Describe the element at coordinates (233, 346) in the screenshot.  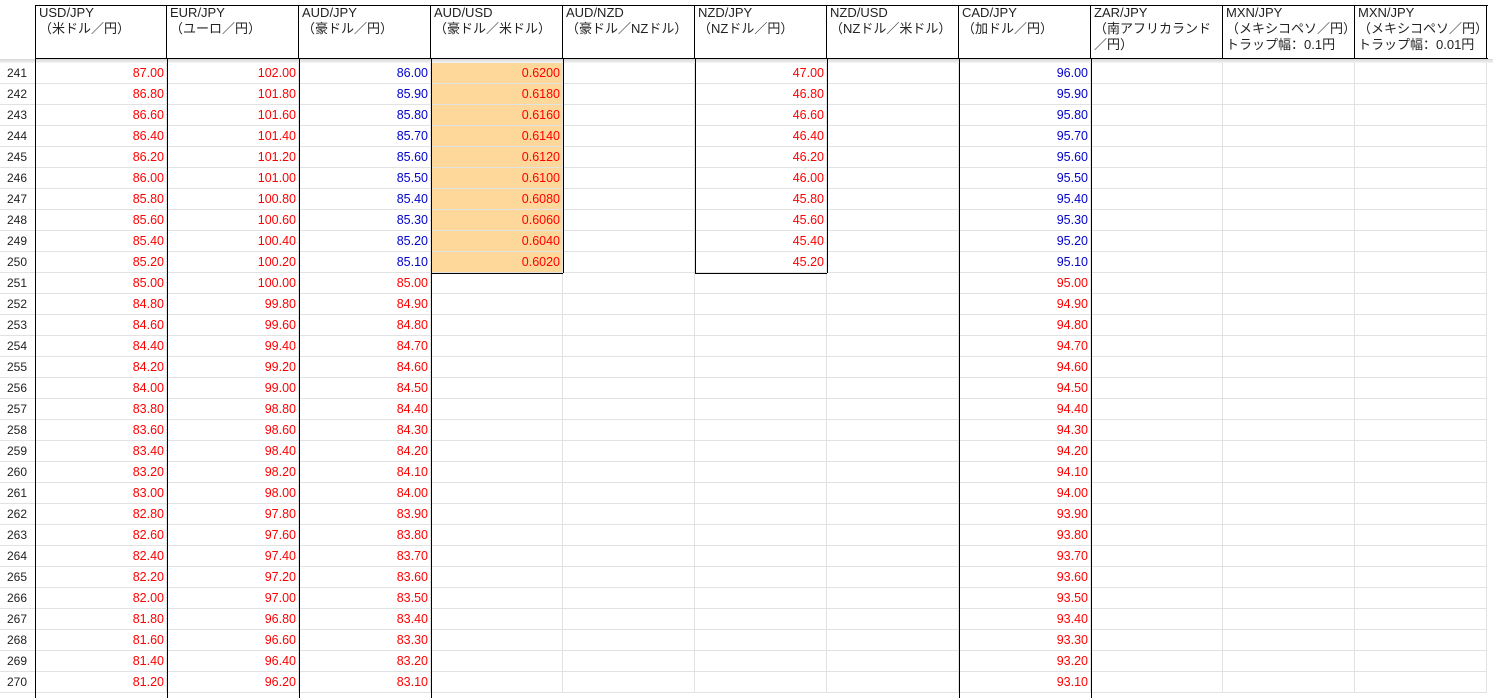
I see `cell-eurjpy: 99.40` at that location.